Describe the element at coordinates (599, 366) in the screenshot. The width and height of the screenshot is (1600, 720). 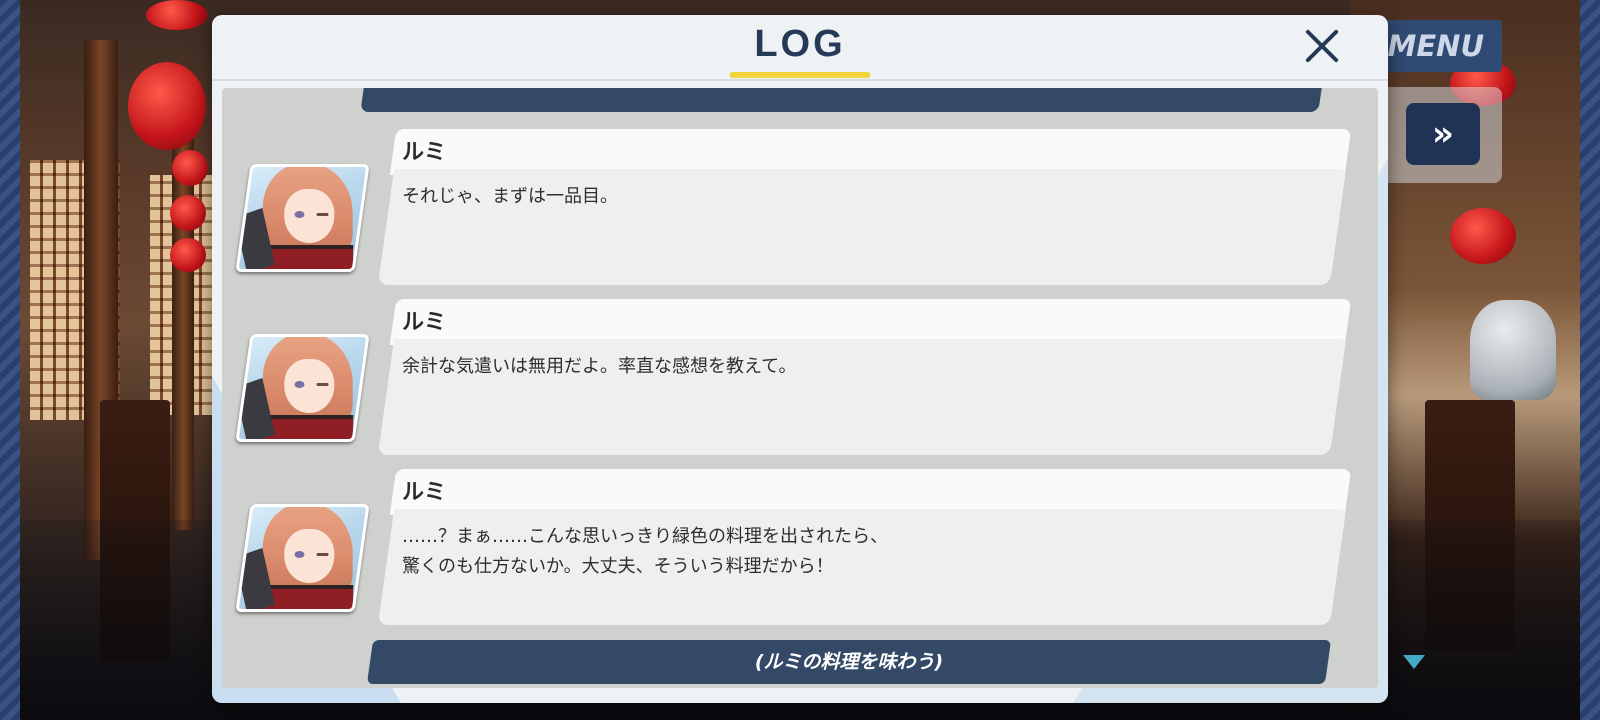
I see `dialogue-text: 余計な気遣いは無用だよ。率直な感想を教えて。` at that location.